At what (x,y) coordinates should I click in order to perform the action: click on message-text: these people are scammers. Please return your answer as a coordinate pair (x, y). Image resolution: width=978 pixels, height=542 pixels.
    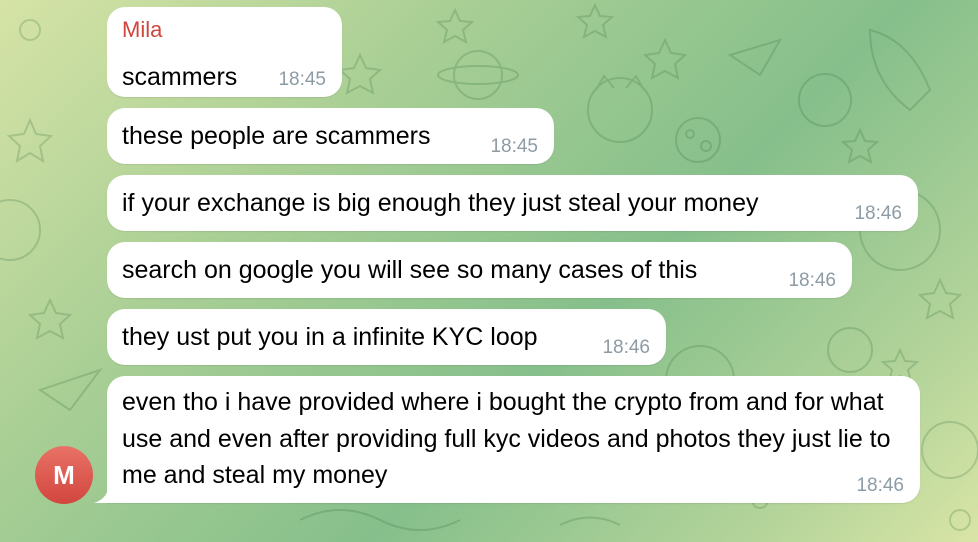
    Looking at the image, I should click on (276, 136).